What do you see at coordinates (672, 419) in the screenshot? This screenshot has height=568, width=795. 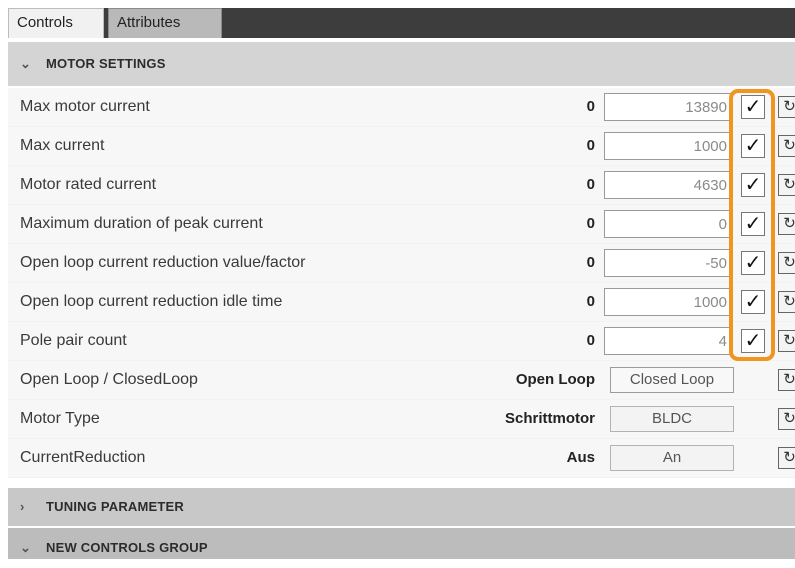 I see `option-button: BLDC` at bounding box center [672, 419].